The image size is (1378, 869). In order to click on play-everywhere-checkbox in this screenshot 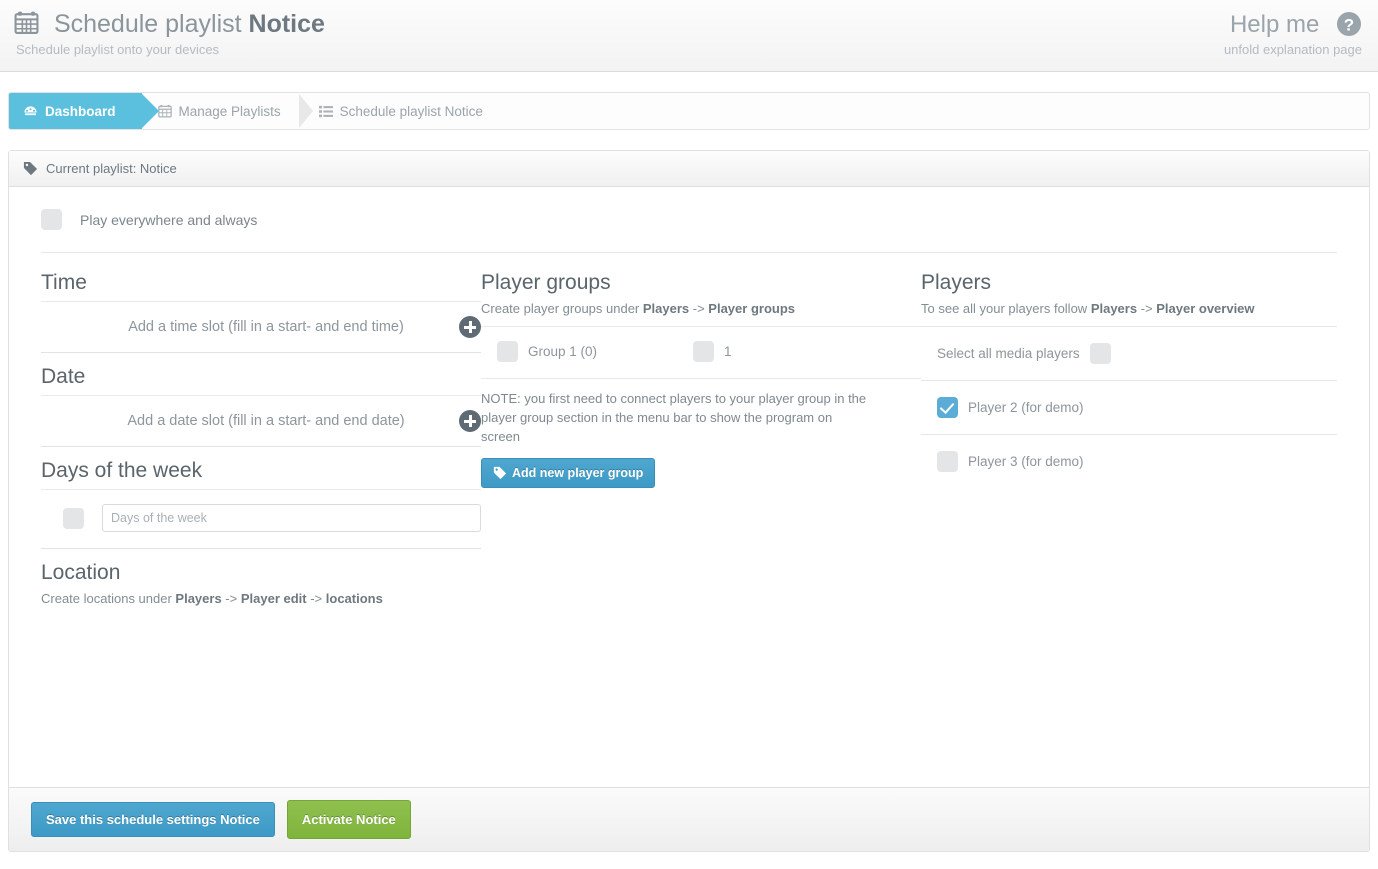, I will do `click(51, 219)`.